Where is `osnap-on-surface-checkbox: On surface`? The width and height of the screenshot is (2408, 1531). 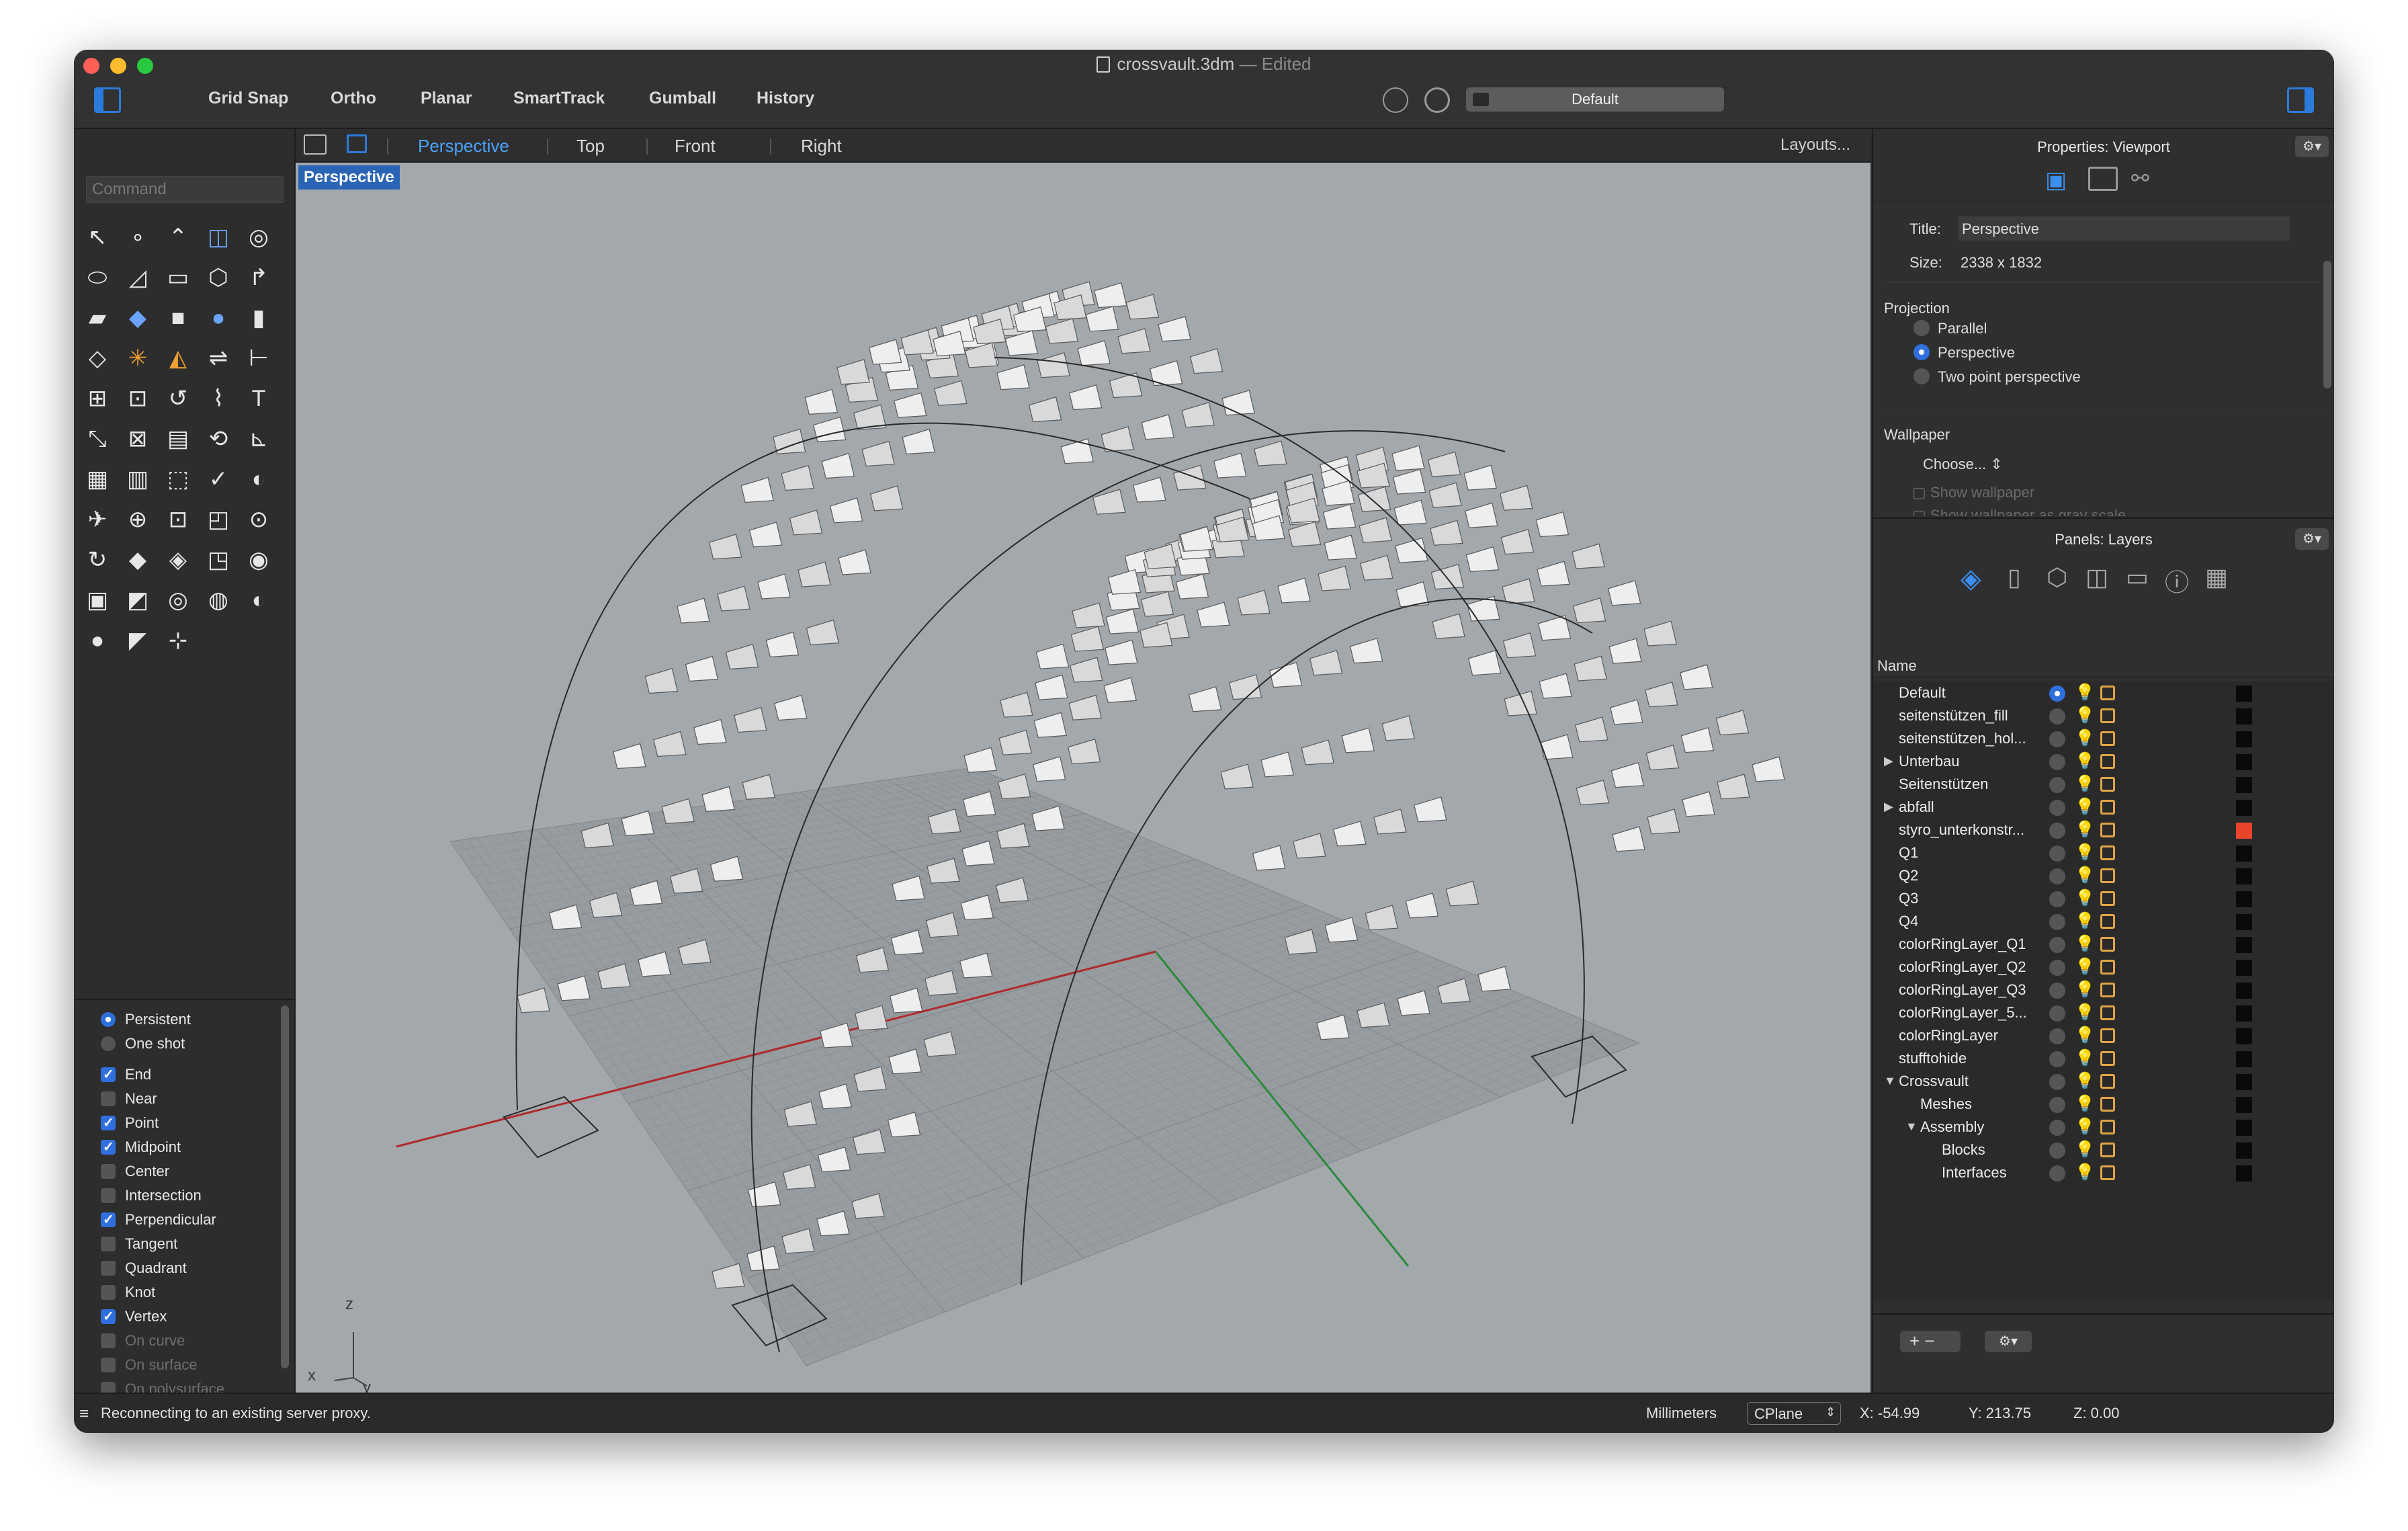 osnap-on-surface-checkbox: On surface is located at coordinates (149, 1365).